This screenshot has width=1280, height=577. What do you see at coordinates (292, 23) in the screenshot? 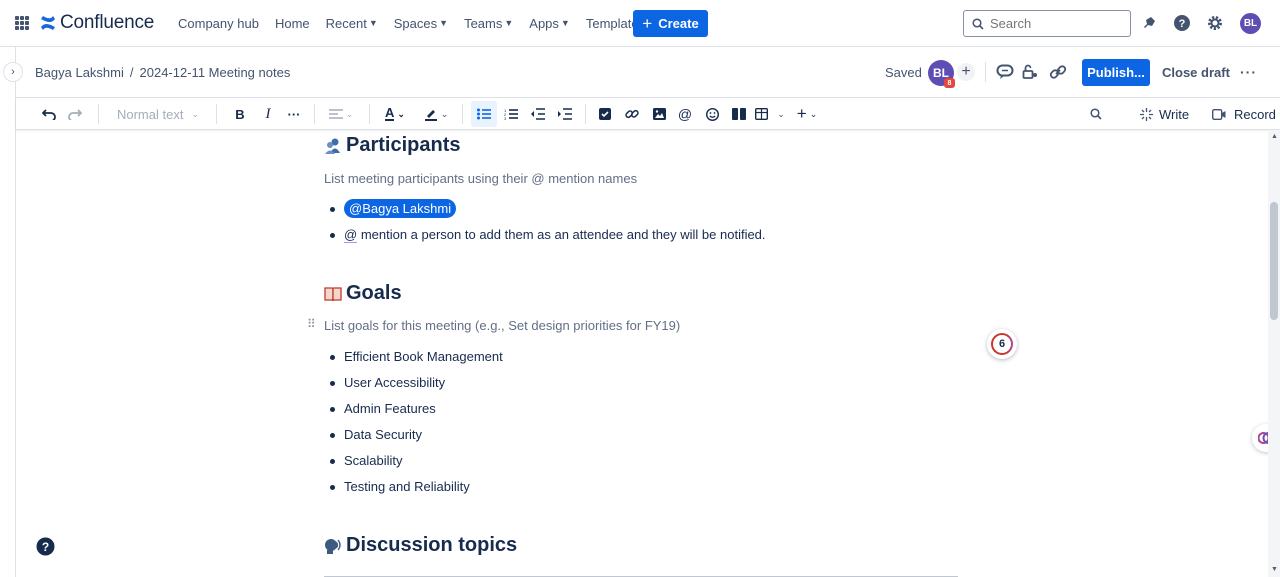
I see `nav-home: Home` at bounding box center [292, 23].